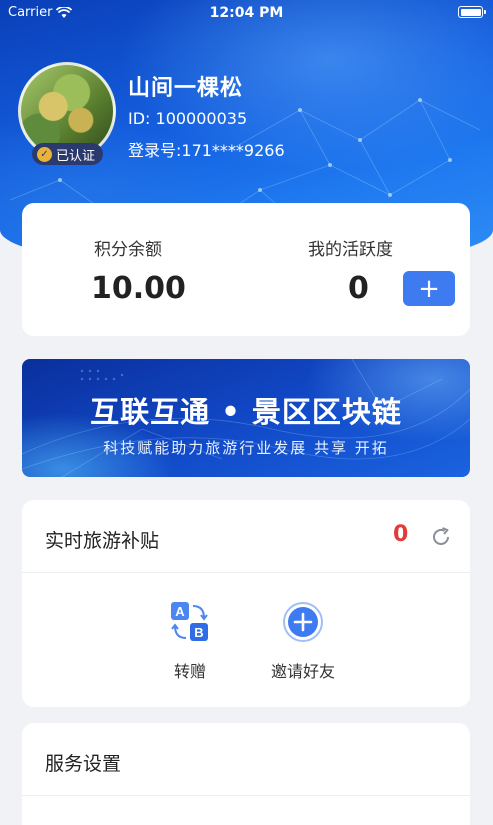 This screenshot has height=825, width=493. What do you see at coordinates (358, 288) in the screenshot?
I see `activity-value: 0` at bounding box center [358, 288].